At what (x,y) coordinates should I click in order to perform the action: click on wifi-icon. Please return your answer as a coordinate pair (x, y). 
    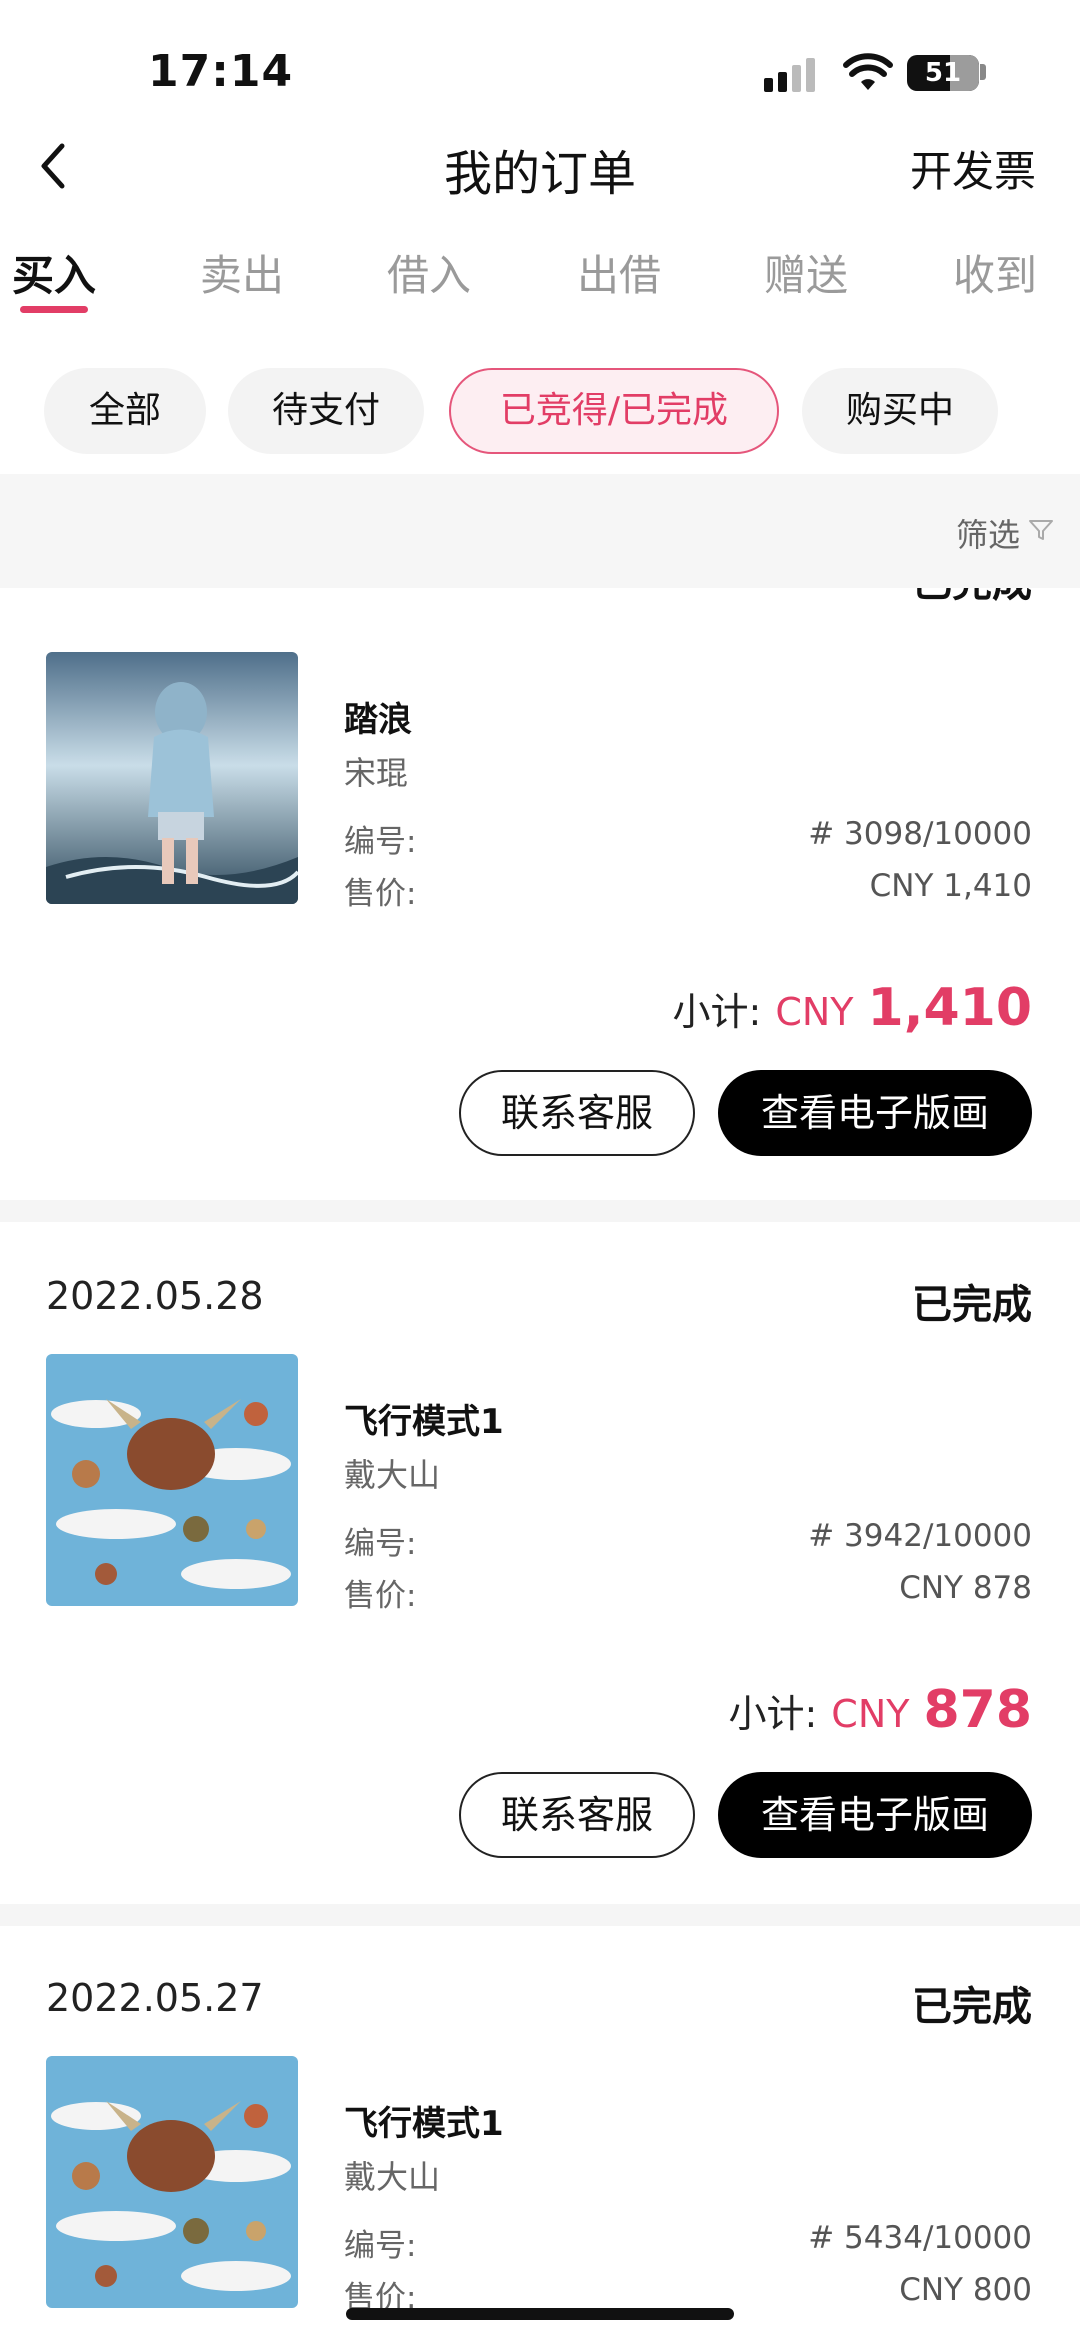
    Looking at the image, I should click on (868, 71).